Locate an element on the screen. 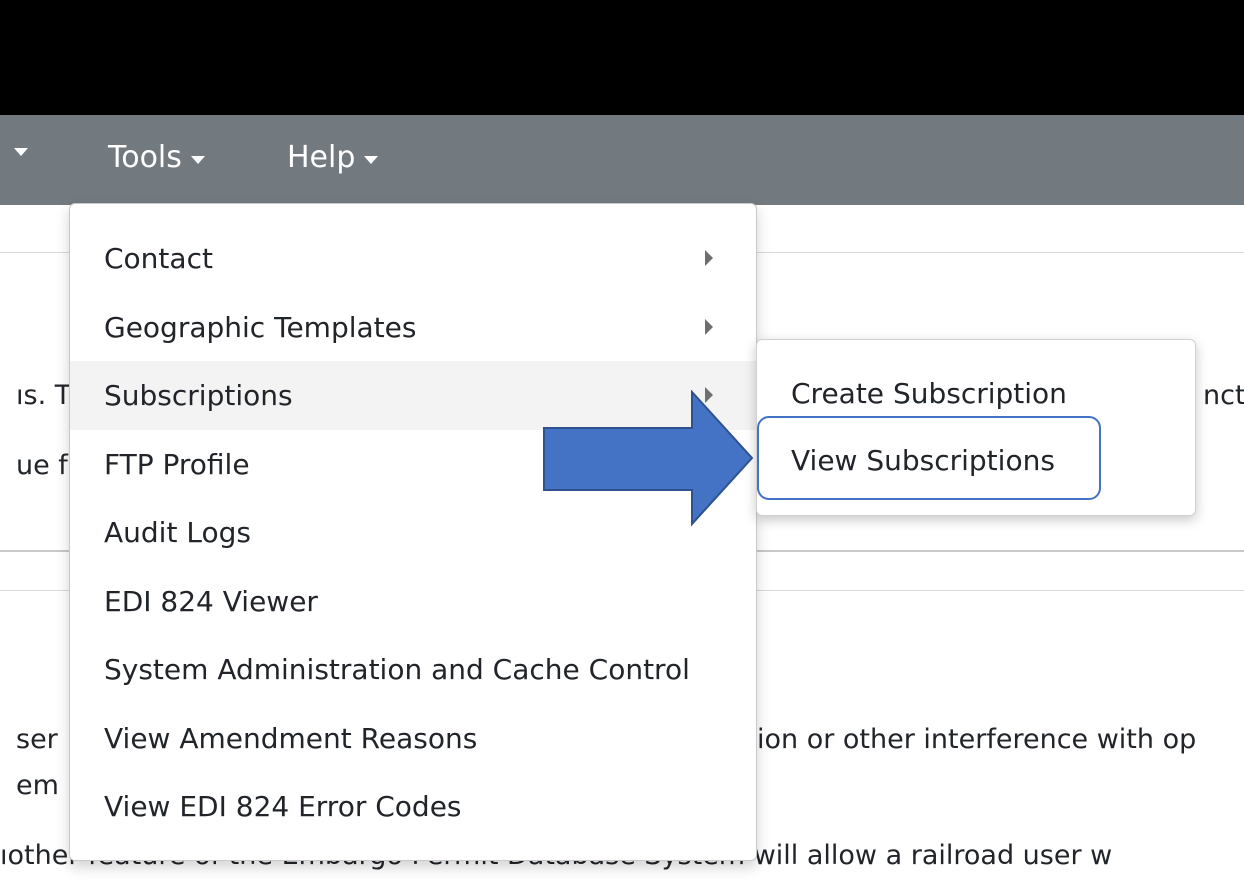  page-text: nct is located at coordinates (1223, 395).